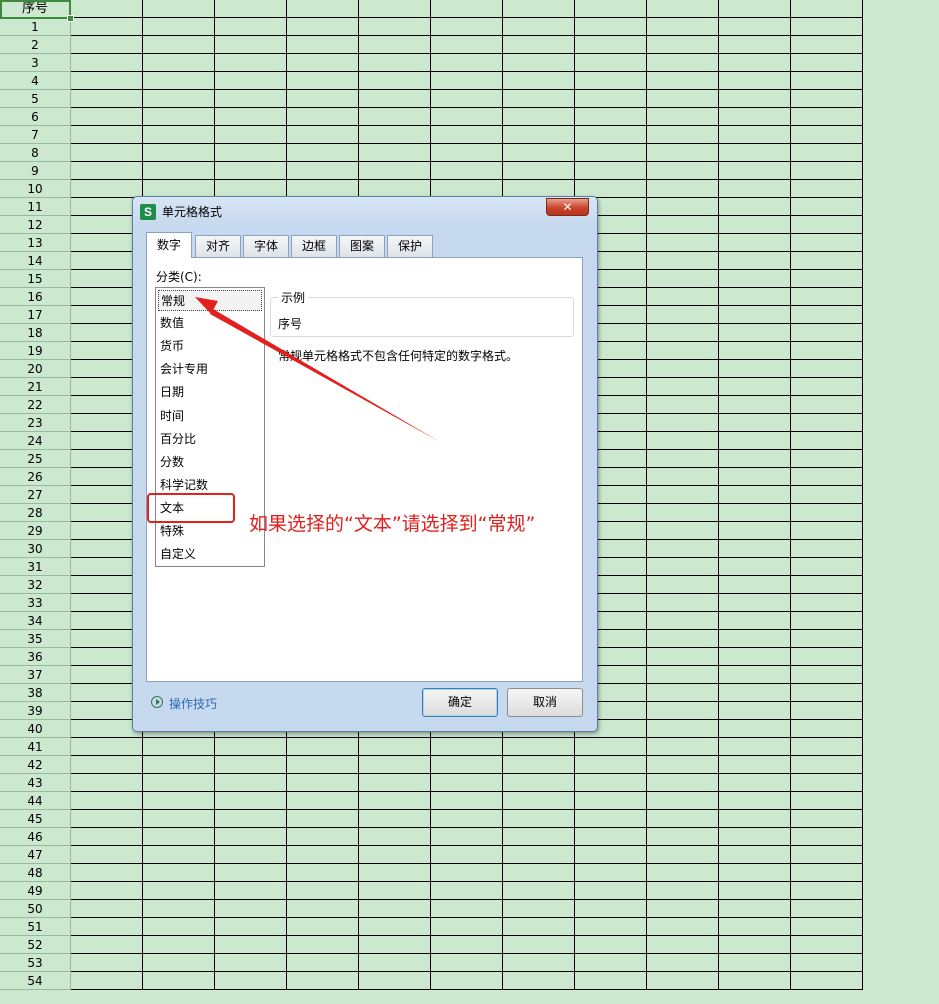 This screenshot has height=1004, width=939. What do you see at coordinates (392, 524) in the screenshot?
I see `annotation-text: 如果选择的“文本”请选择到“常规”` at bounding box center [392, 524].